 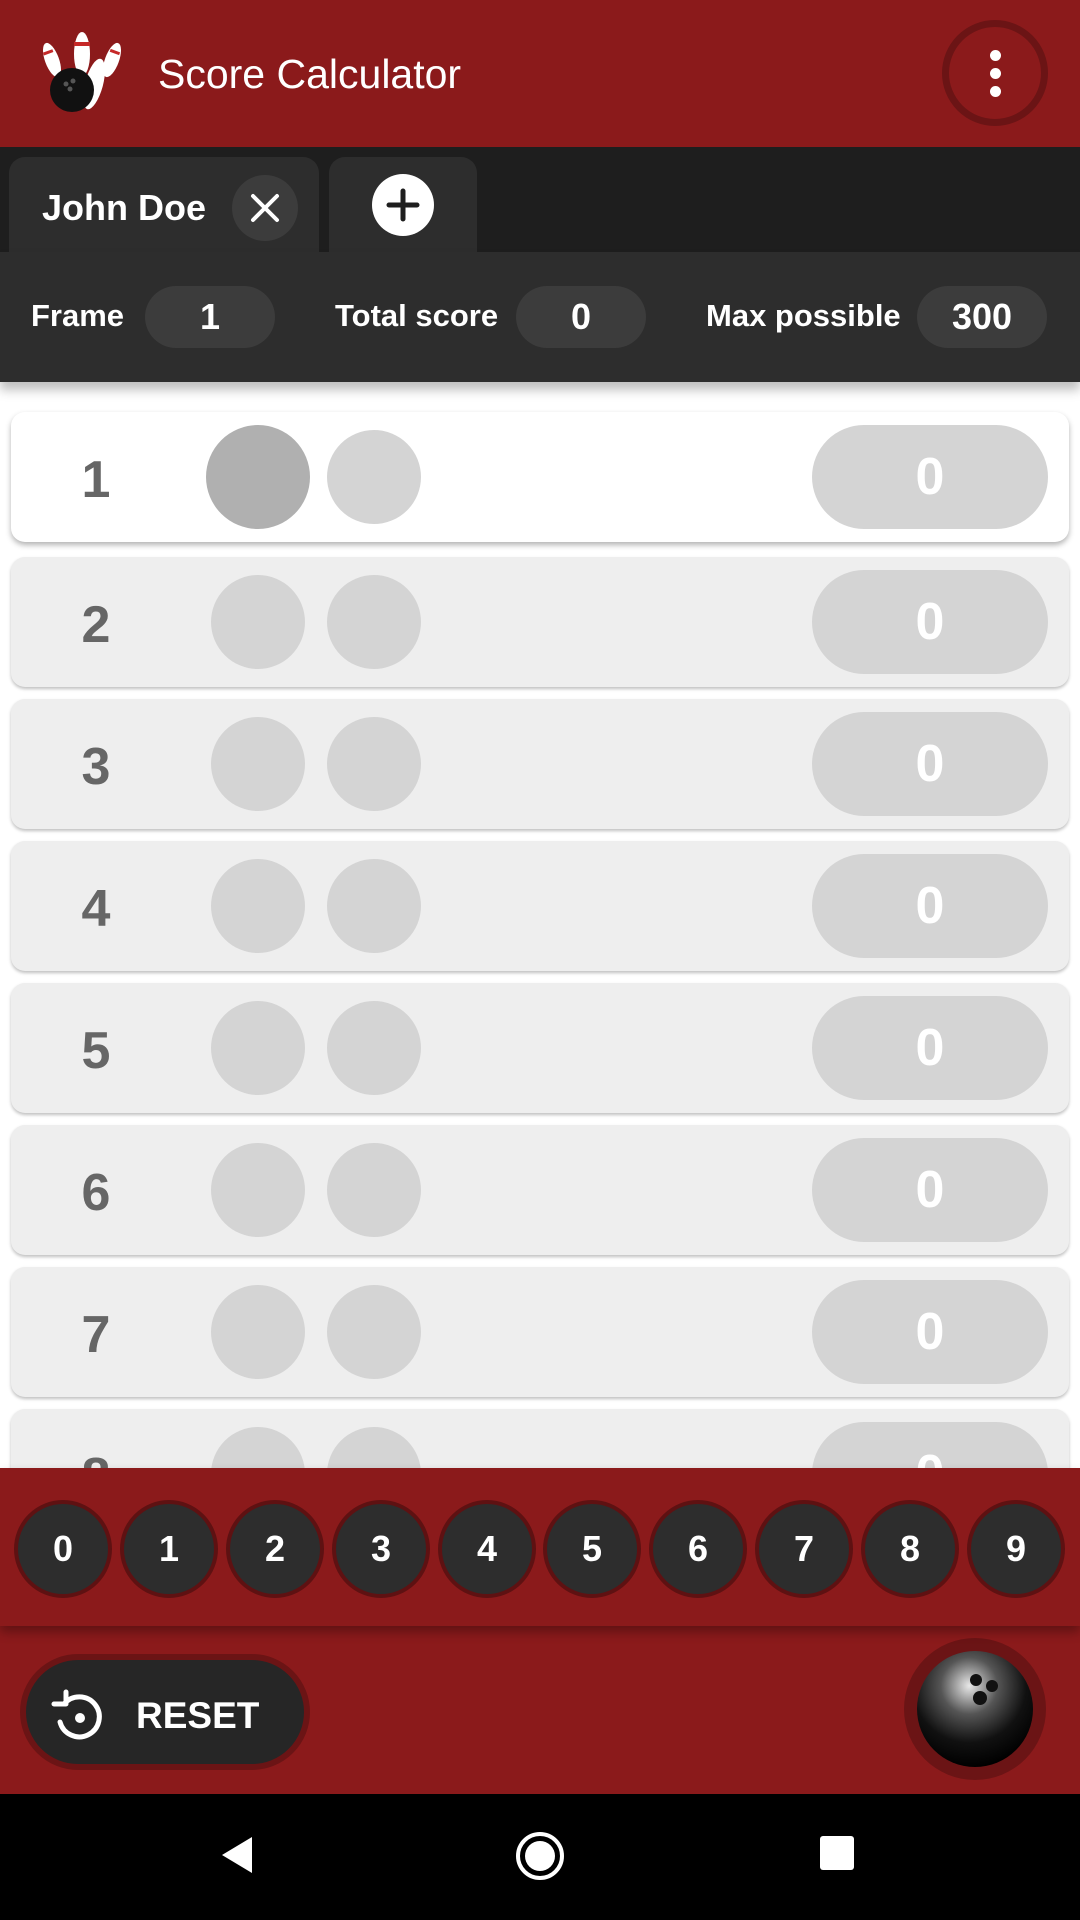 I want to click on frame-row: 4 0, so click(x=540, y=906).